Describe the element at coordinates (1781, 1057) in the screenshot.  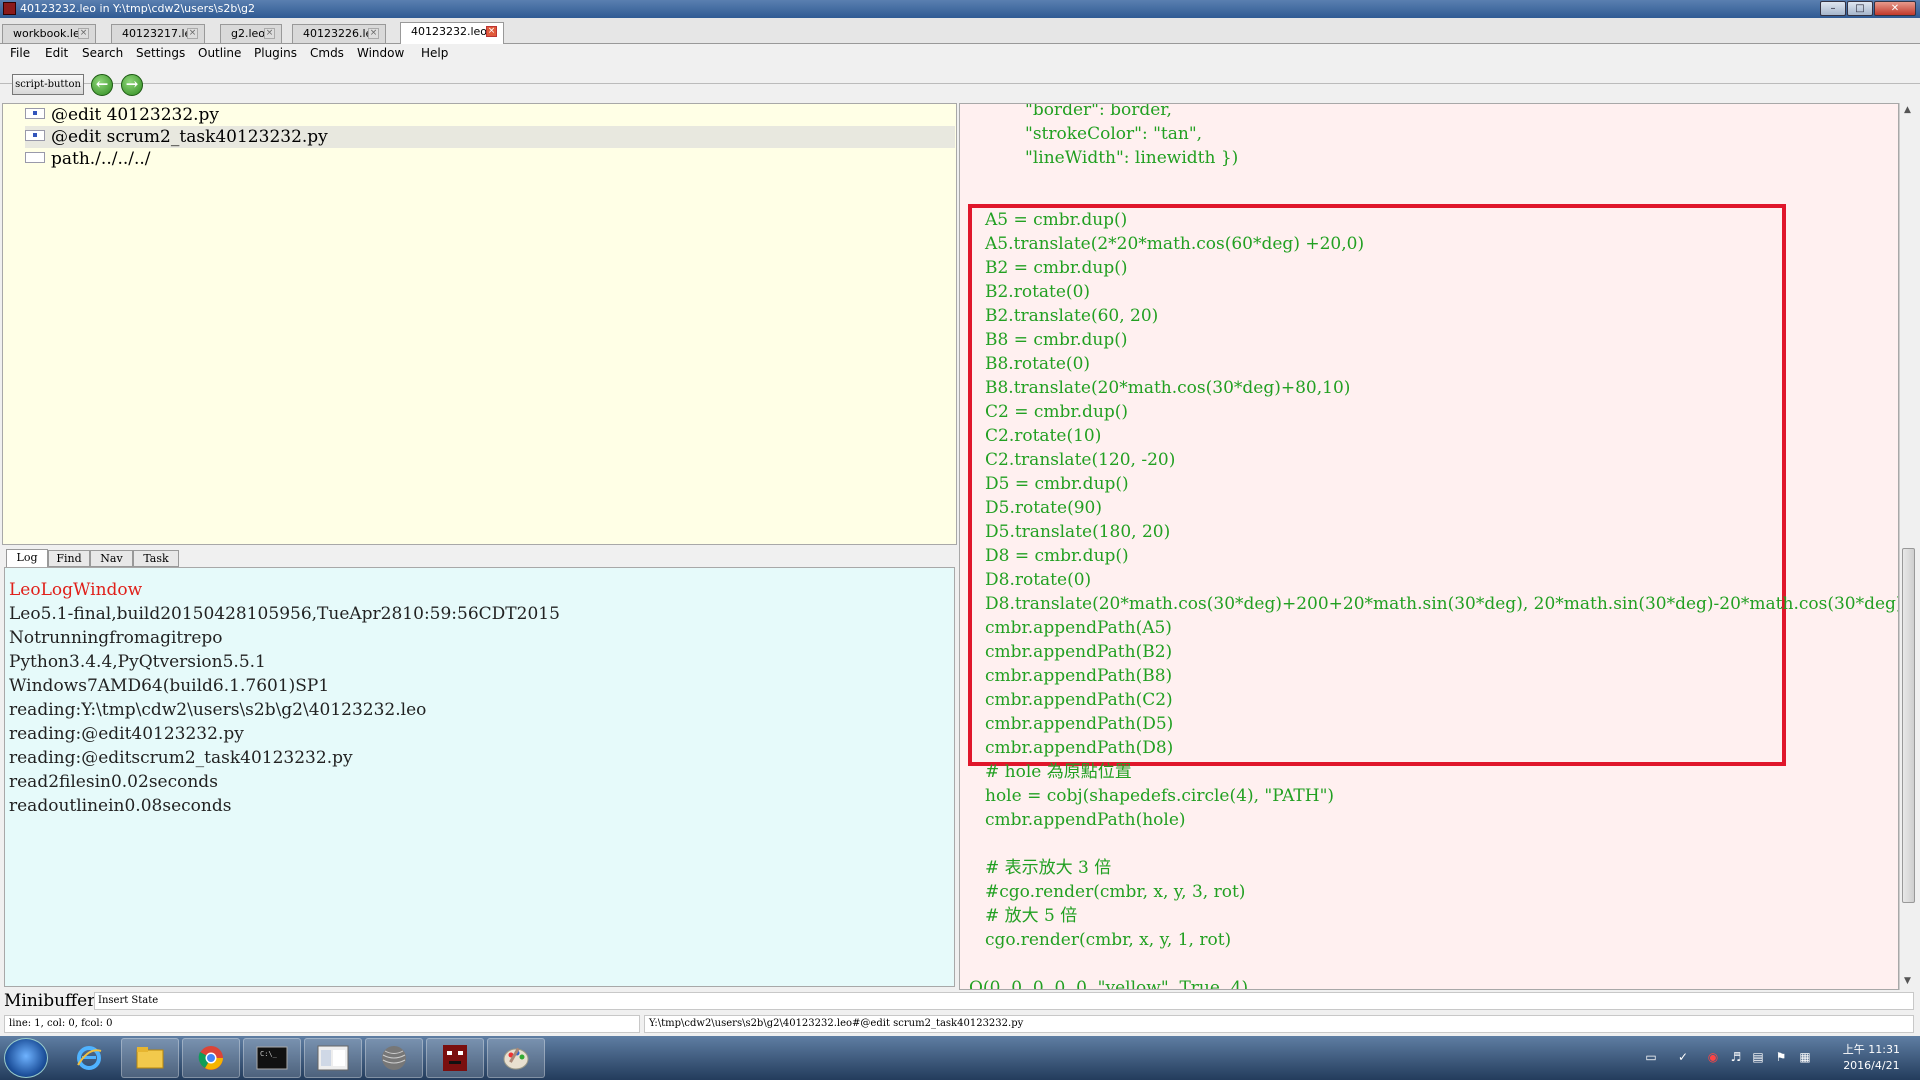
I see `action-center-flag-icon: ⚑` at that location.